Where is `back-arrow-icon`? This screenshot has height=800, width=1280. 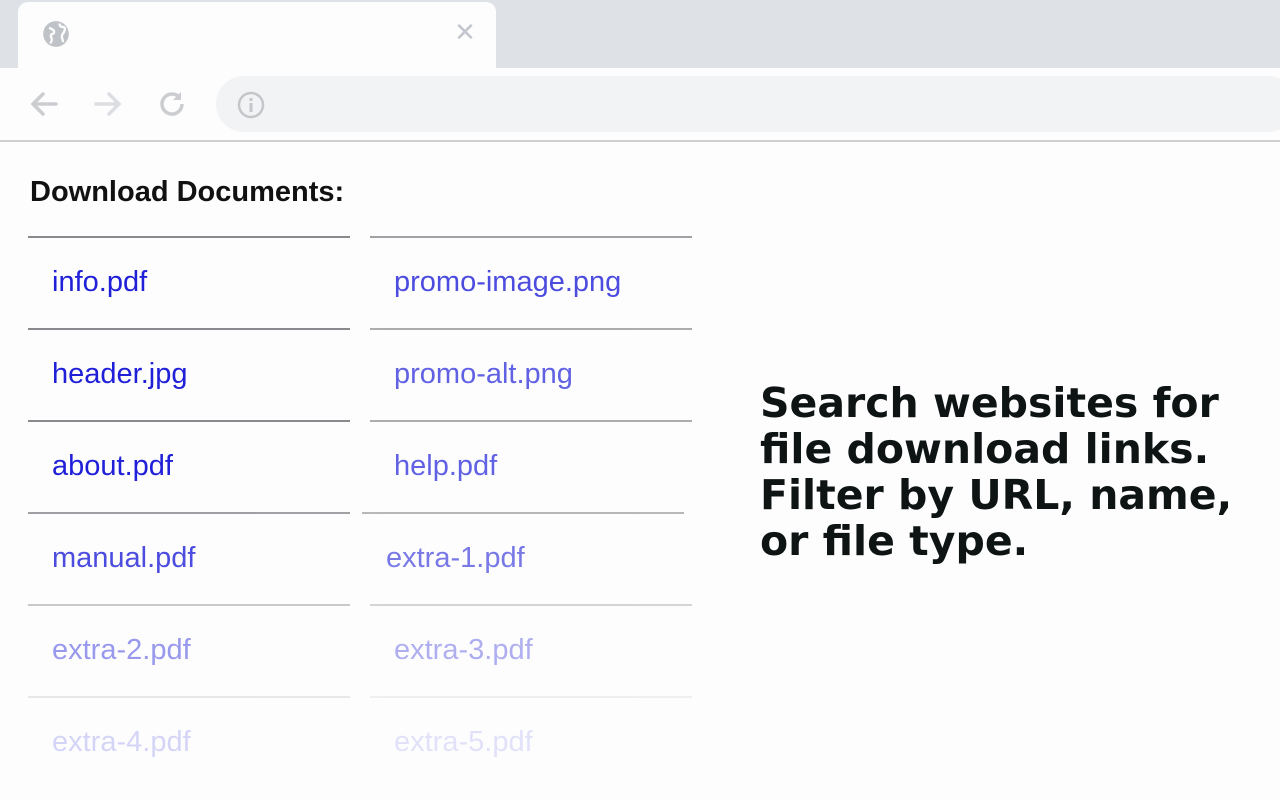
back-arrow-icon is located at coordinates (44, 104).